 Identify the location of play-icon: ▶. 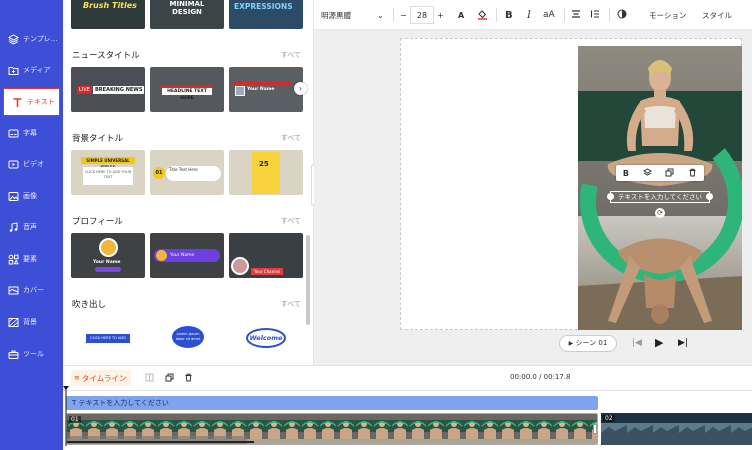
(659, 342).